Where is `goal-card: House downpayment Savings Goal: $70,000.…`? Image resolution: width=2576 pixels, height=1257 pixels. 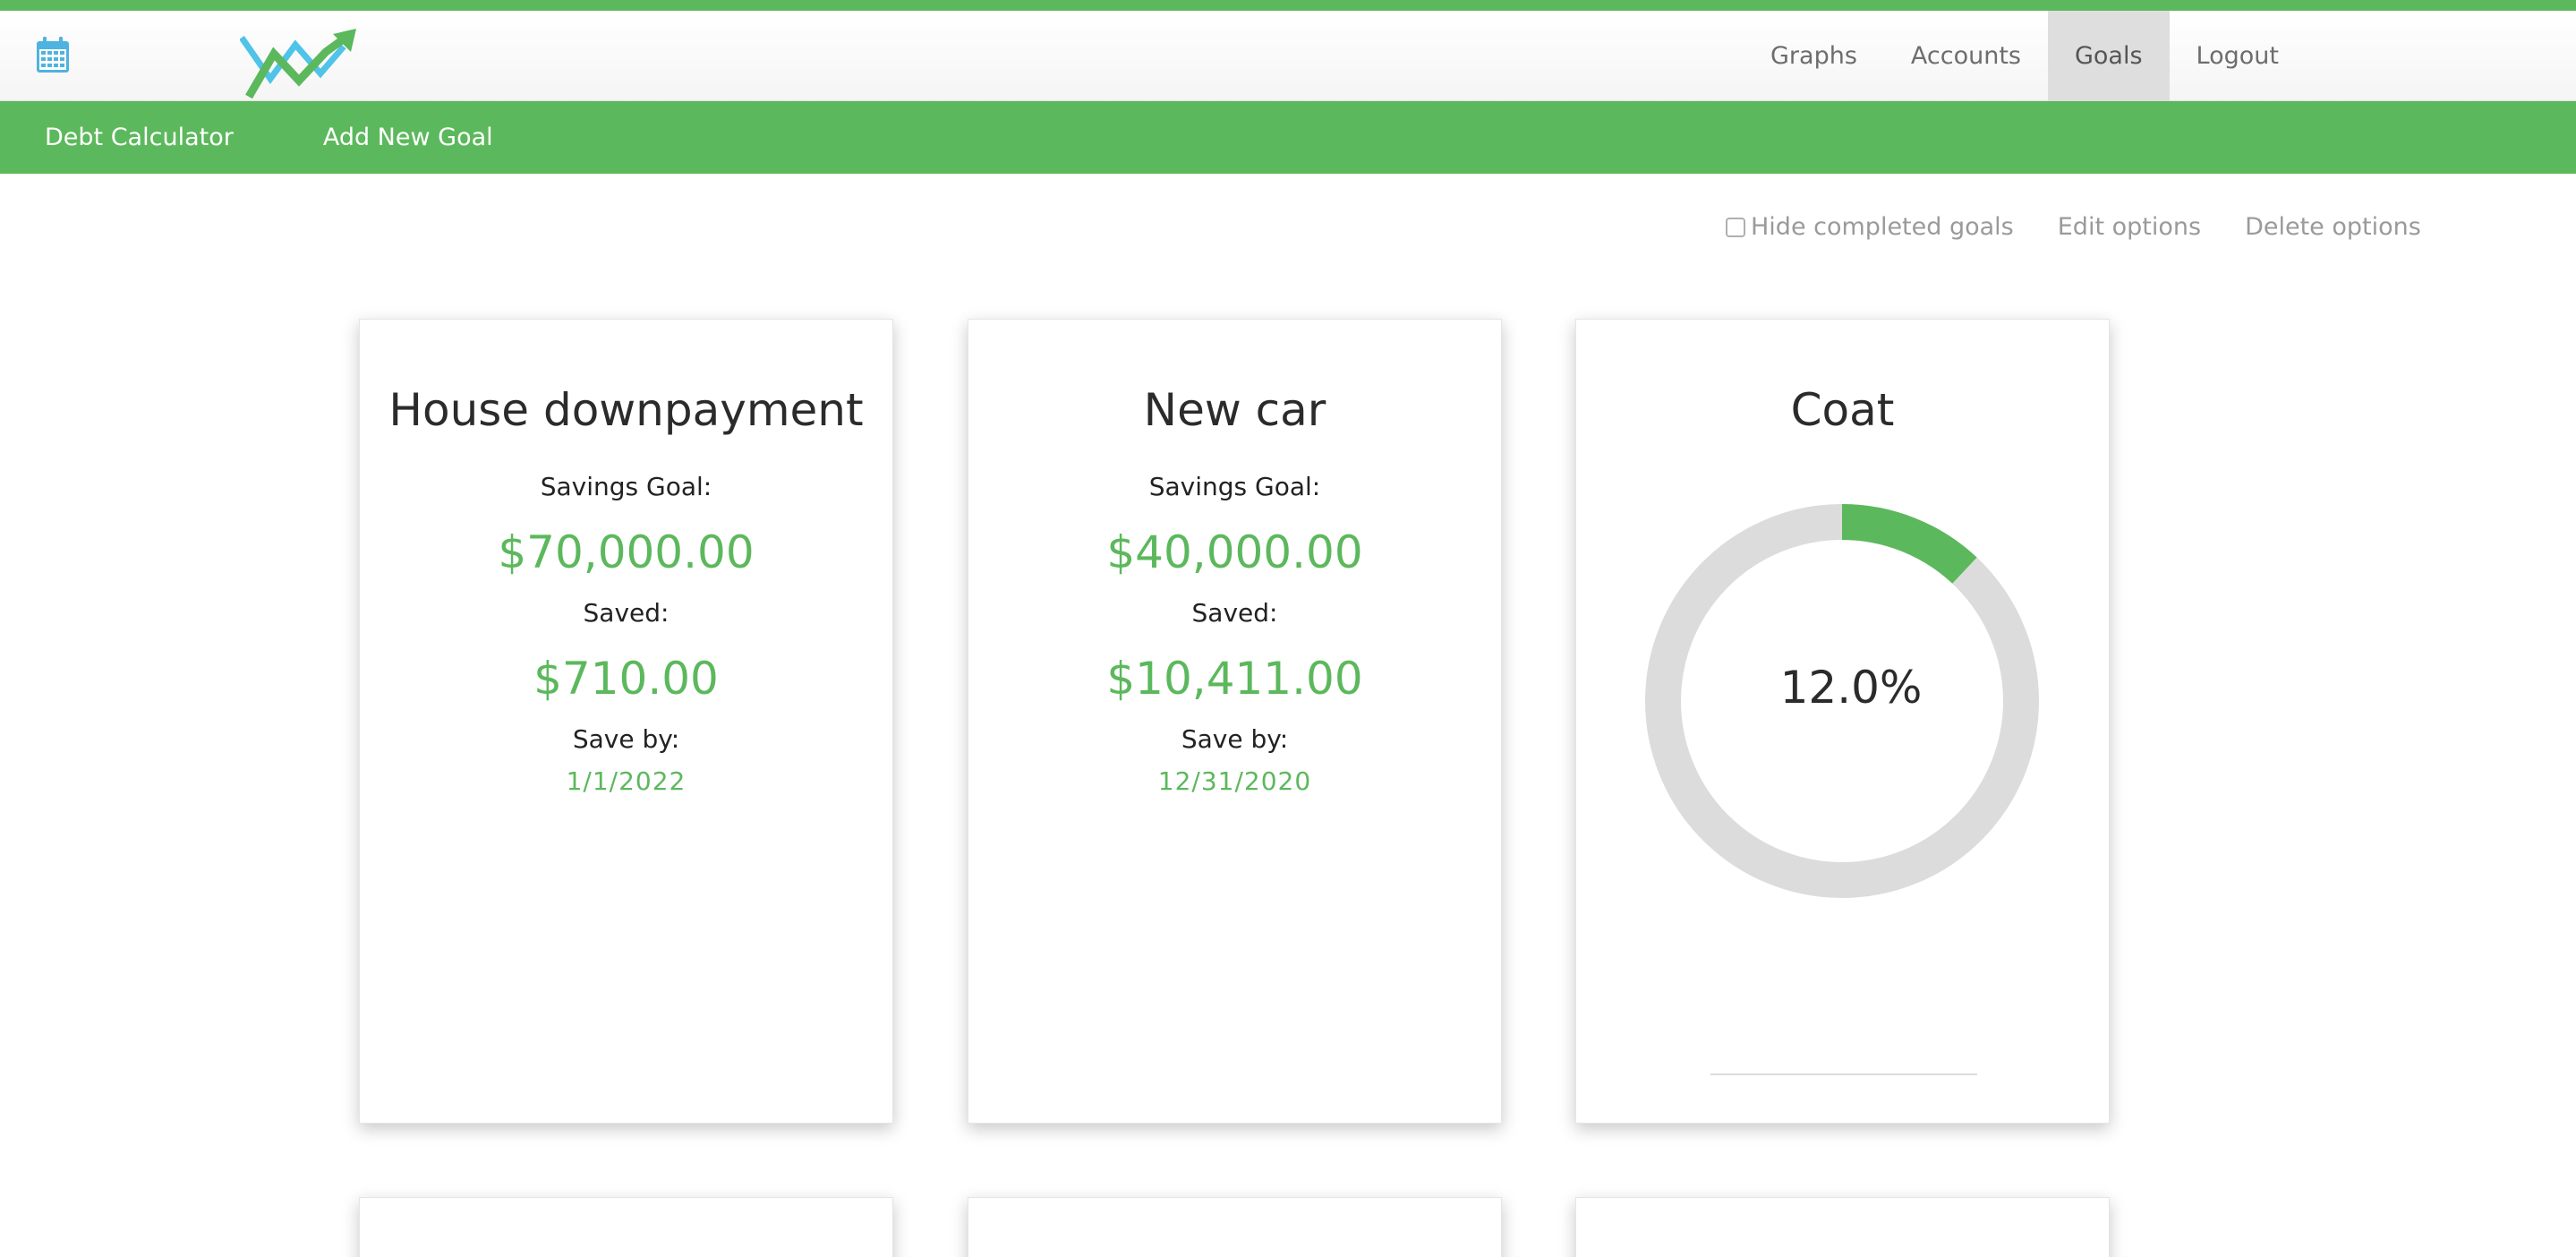 goal-card: House downpayment Savings Goal: $70,000.… is located at coordinates (626, 722).